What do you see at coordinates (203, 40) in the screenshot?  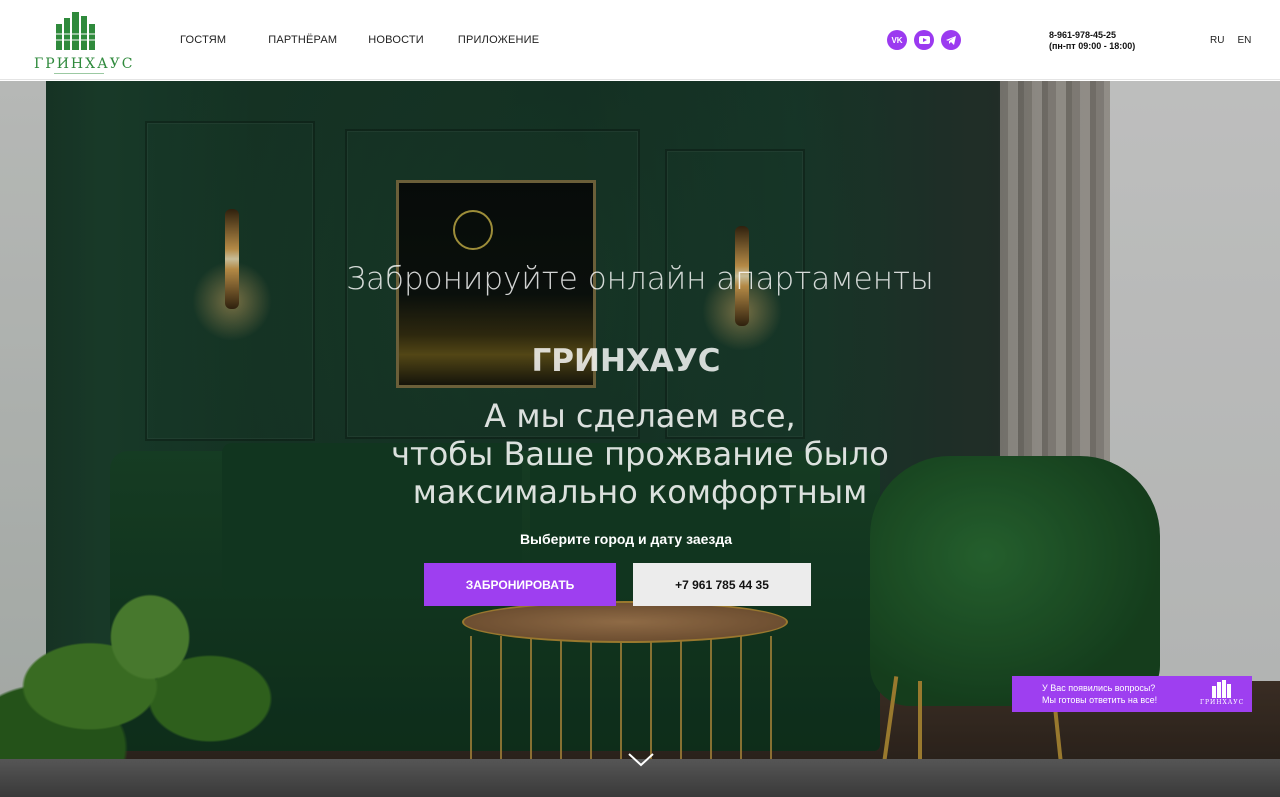 I see `nav-item-guests: ГОСТЯМ` at bounding box center [203, 40].